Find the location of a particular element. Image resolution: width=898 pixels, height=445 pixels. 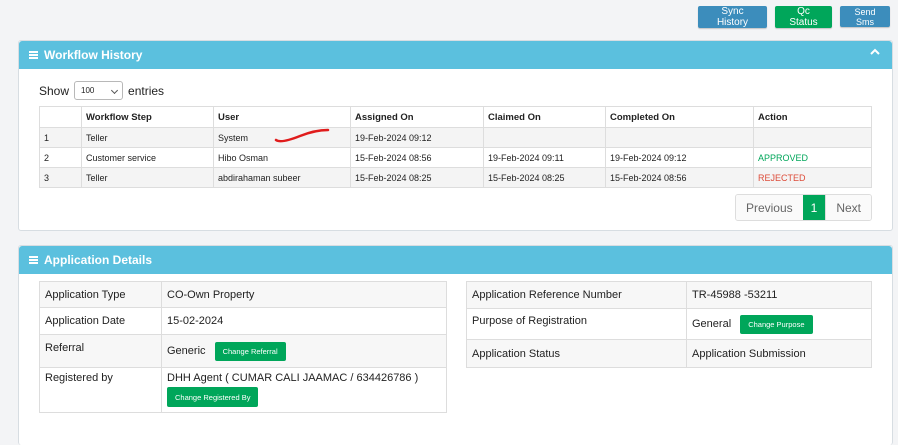

row-action-status: APPROVED is located at coordinates (812, 157).